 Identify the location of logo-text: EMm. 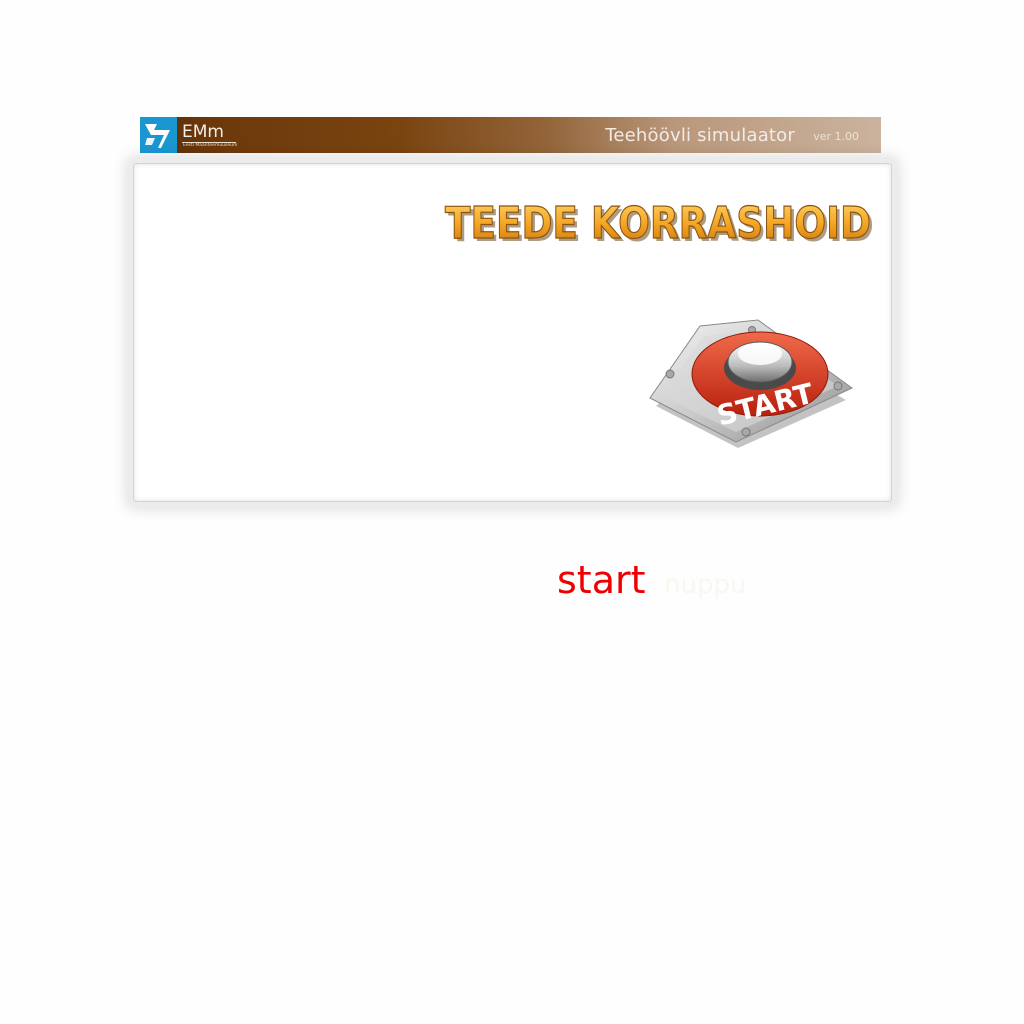
(203, 132).